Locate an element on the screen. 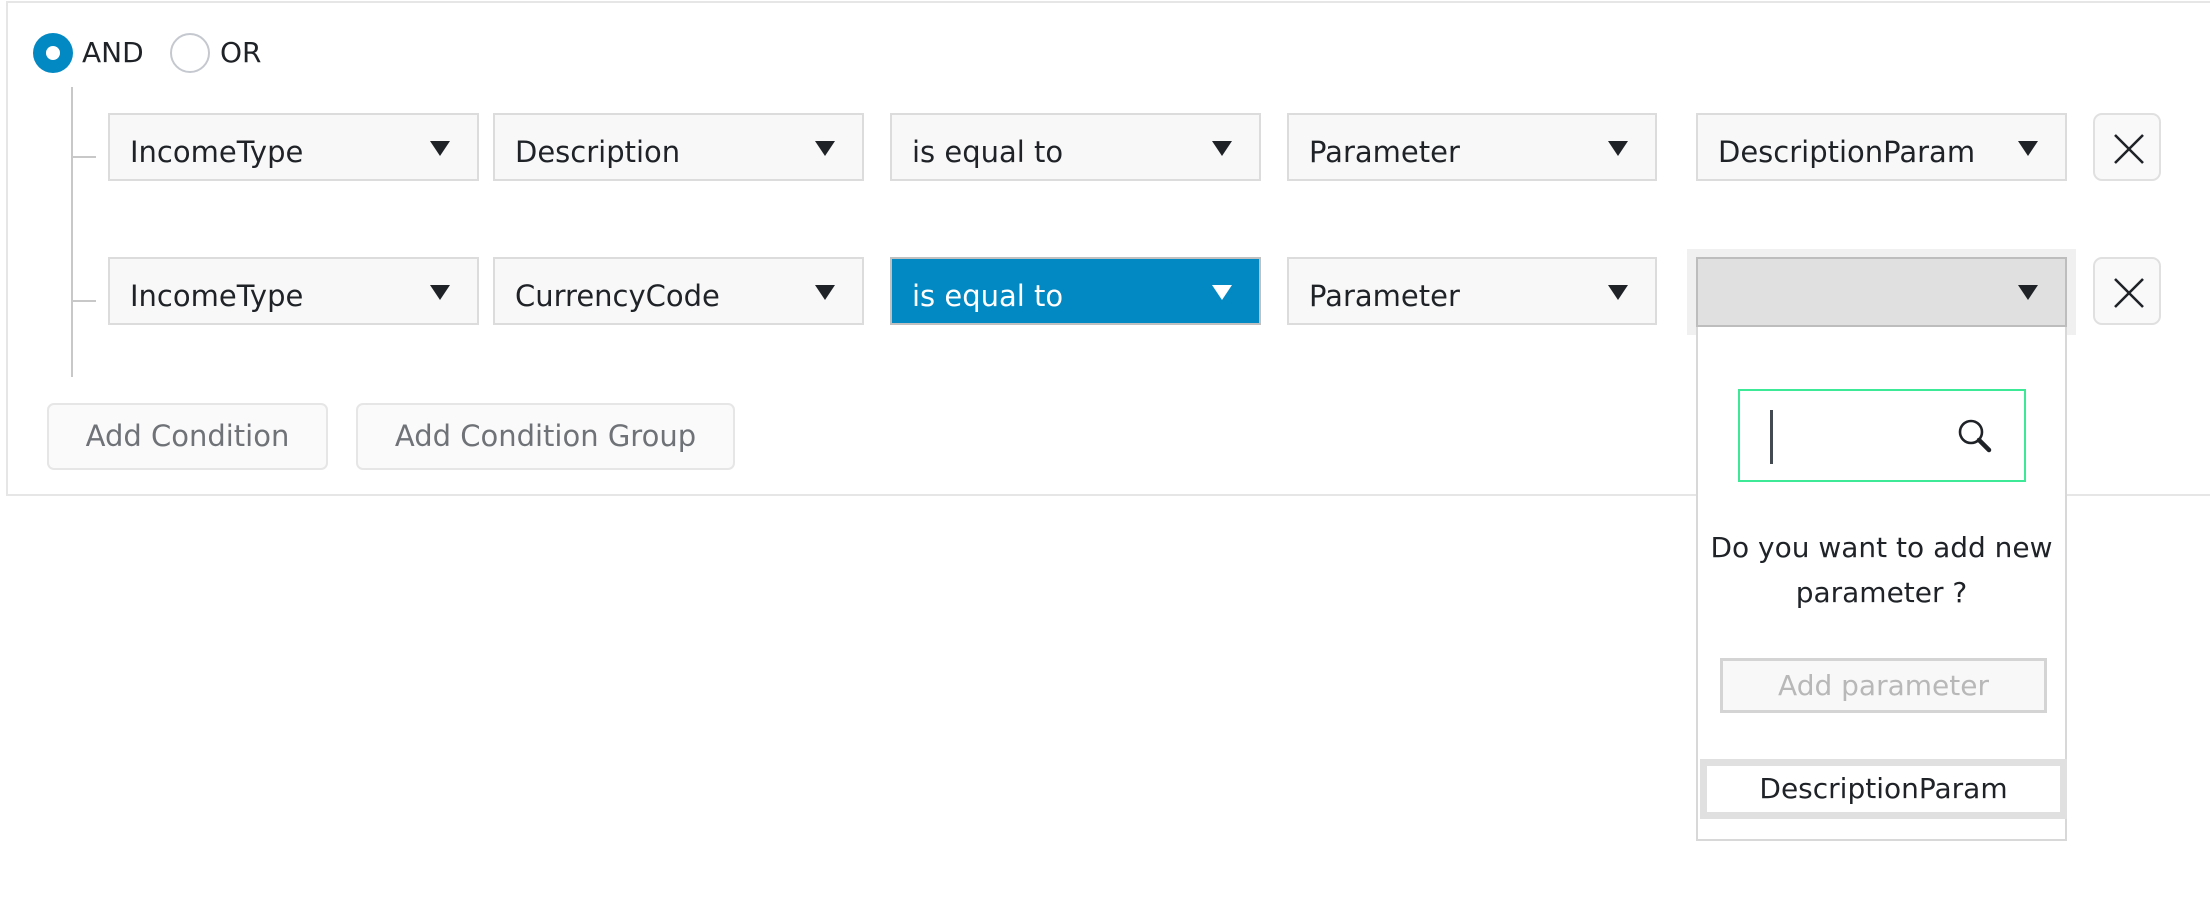 The height and width of the screenshot is (905, 2210). field-select-value: Description is located at coordinates (598, 152).